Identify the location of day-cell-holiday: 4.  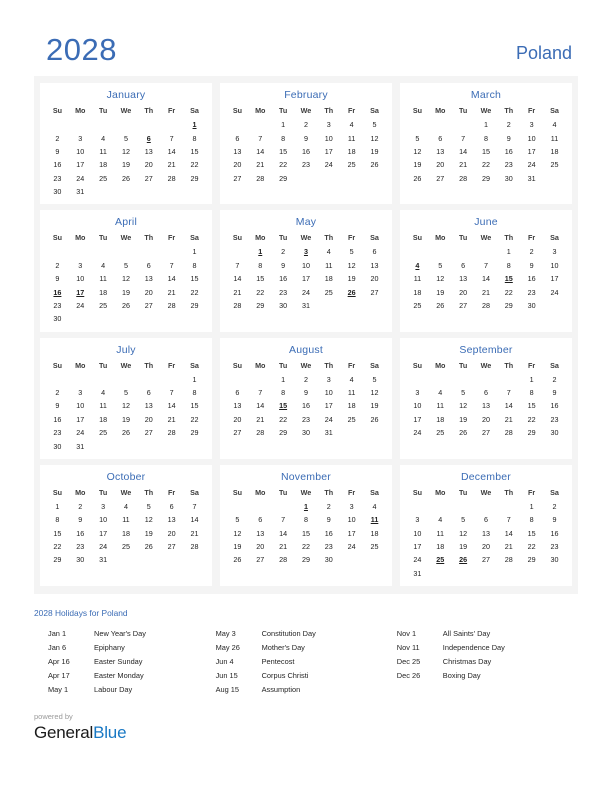
(417, 265).